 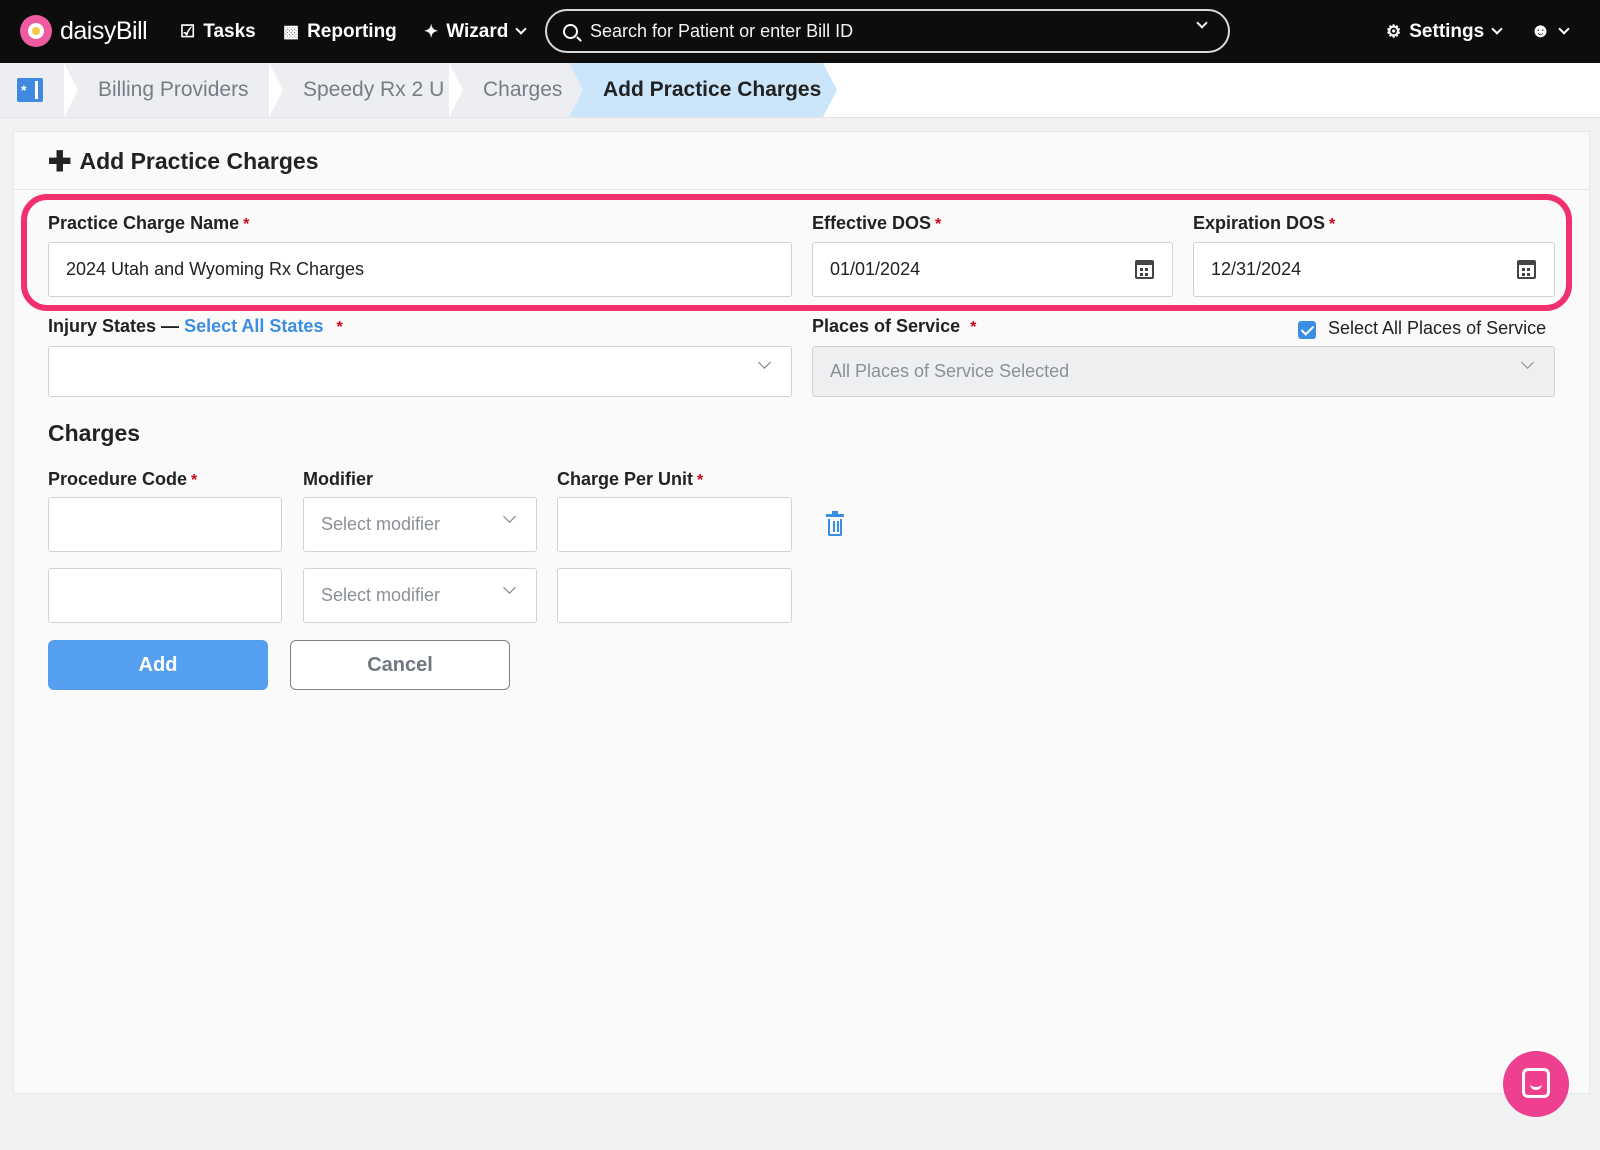 I want to click on breadcrumb-home: *, so click(x=32, y=90).